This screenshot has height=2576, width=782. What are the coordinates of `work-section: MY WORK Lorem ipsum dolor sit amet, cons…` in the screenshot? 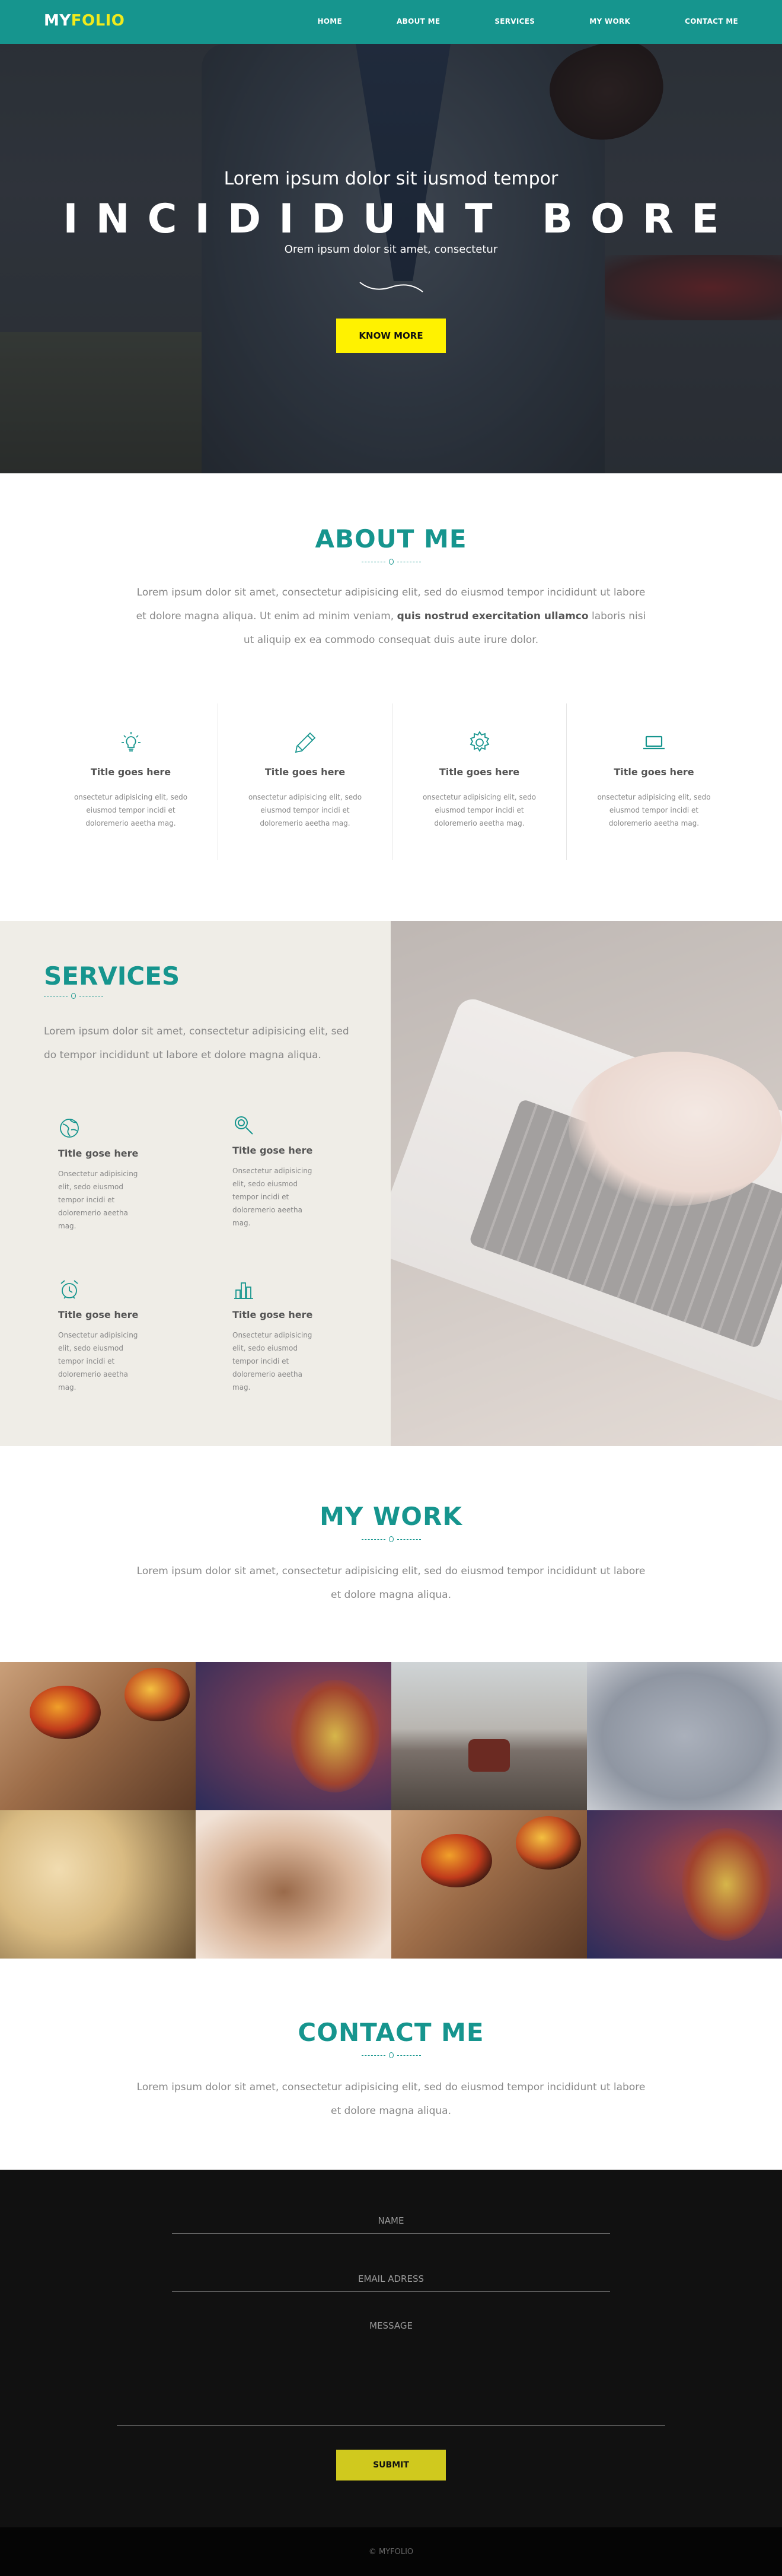 It's located at (391, 1554).